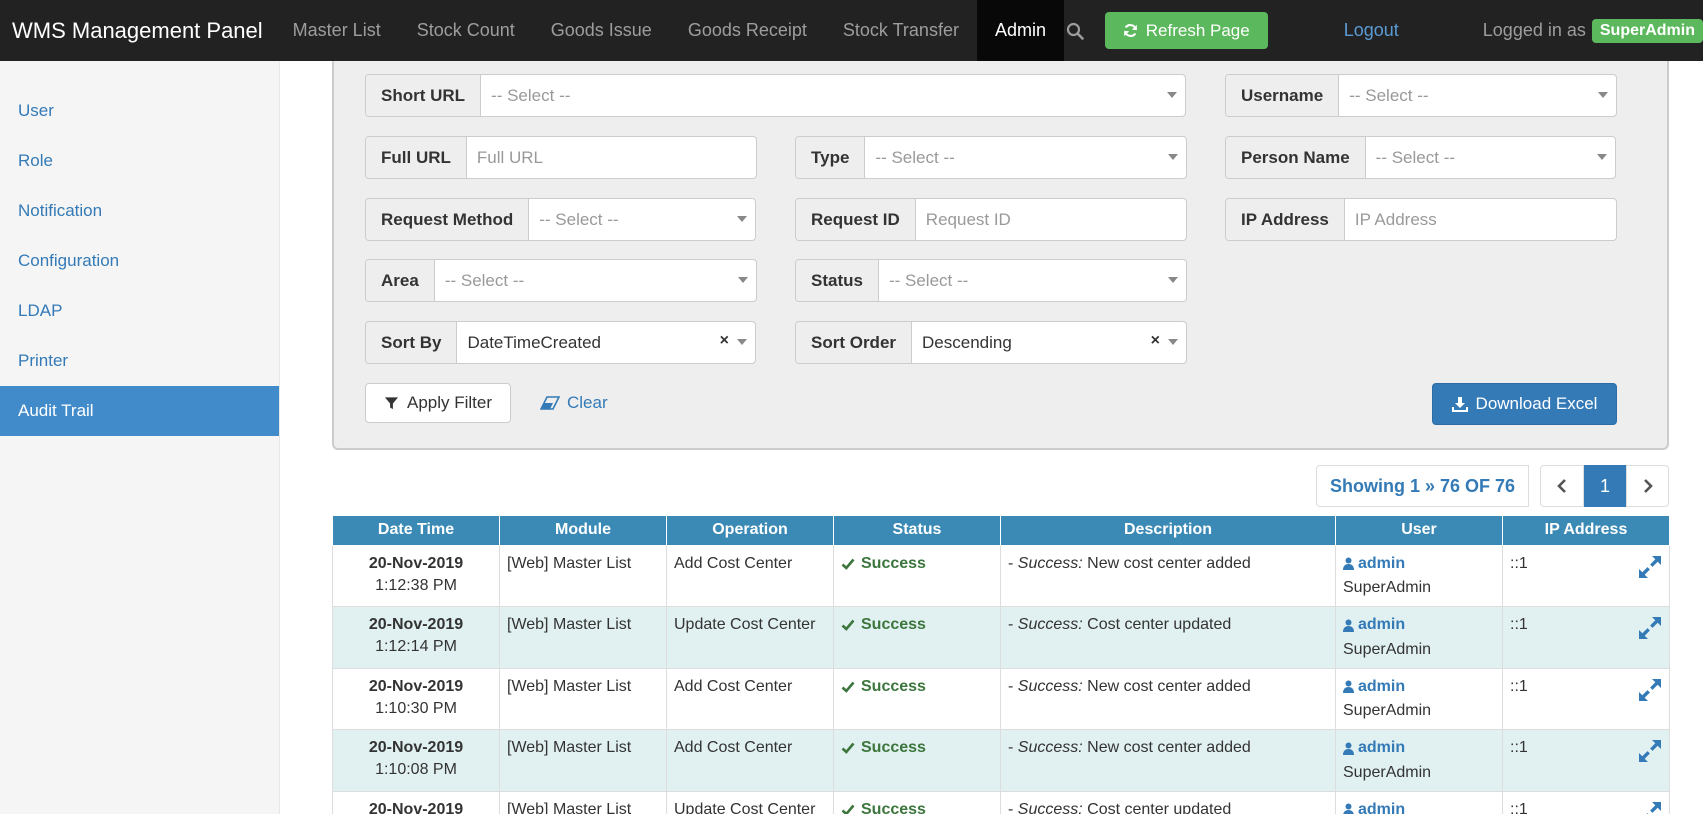 This screenshot has height=814, width=1703. What do you see at coordinates (139, 361) in the screenshot?
I see `sidebar-item-printer: Printer` at bounding box center [139, 361].